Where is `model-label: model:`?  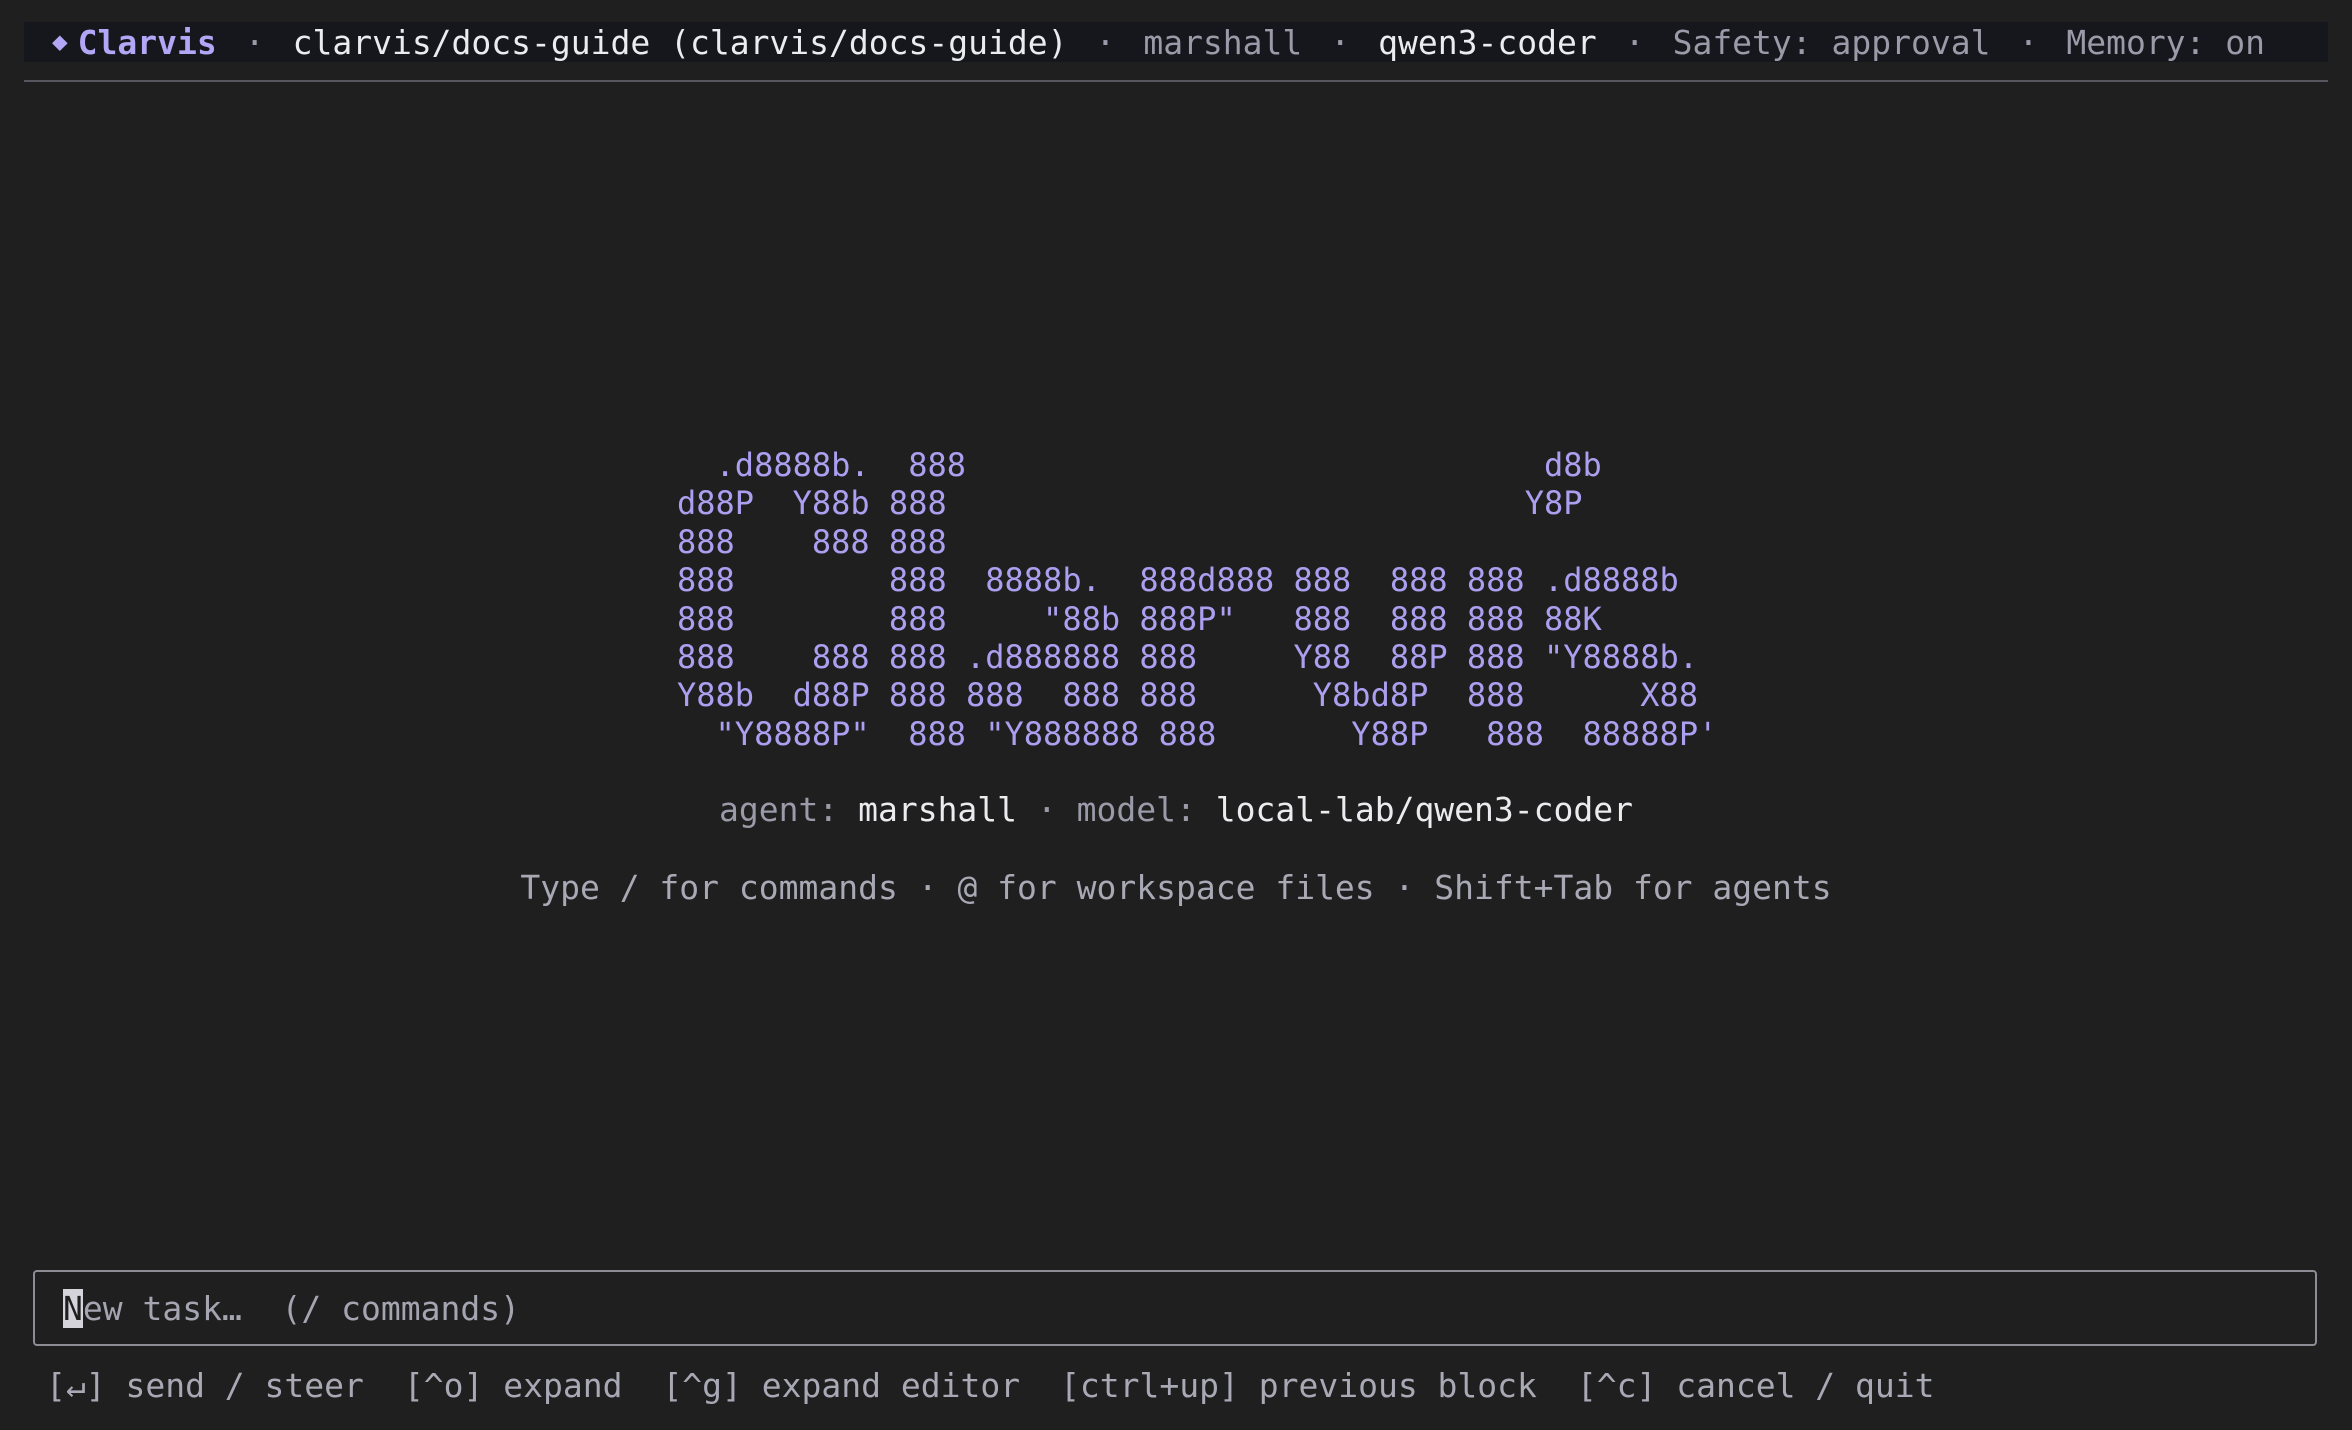 model-label: model: is located at coordinates (1136, 809).